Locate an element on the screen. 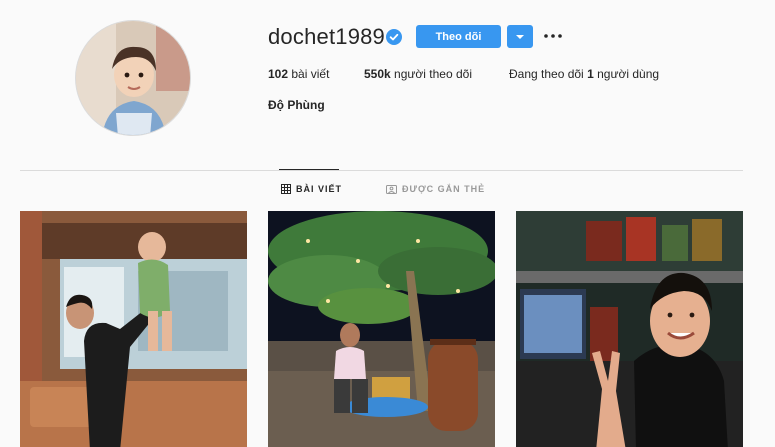  following-count: 1 is located at coordinates (590, 74).